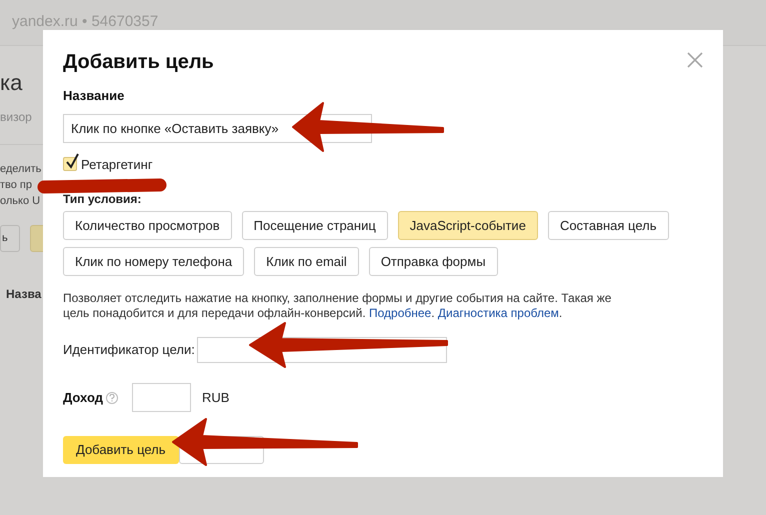 The width and height of the screenshot is (766, 515). What do you see at coordinates (608, 225) in the screenshot?
I see `condition-type-tab: Составная цель` at bounding box center [608, 225].